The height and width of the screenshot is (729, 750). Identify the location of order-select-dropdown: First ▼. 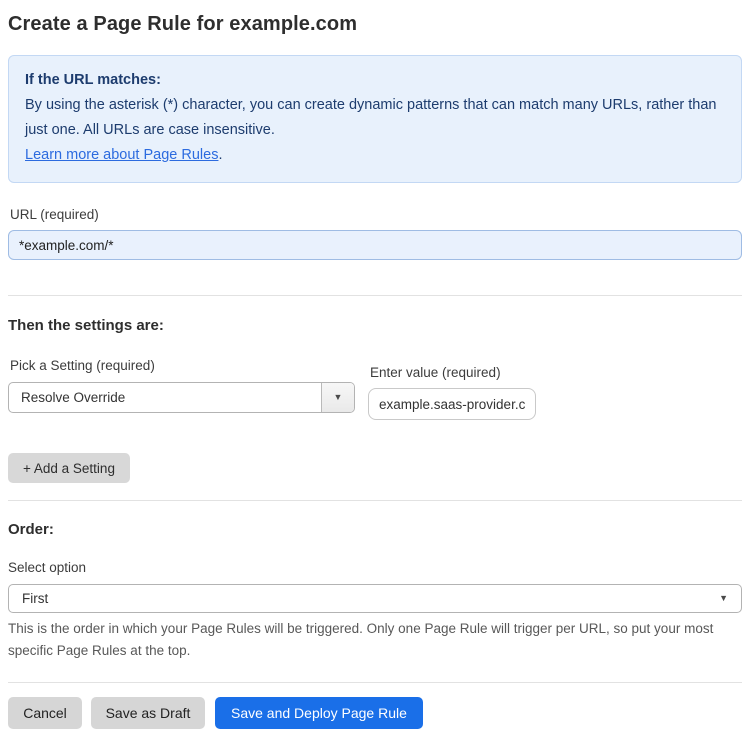
(375, 598).